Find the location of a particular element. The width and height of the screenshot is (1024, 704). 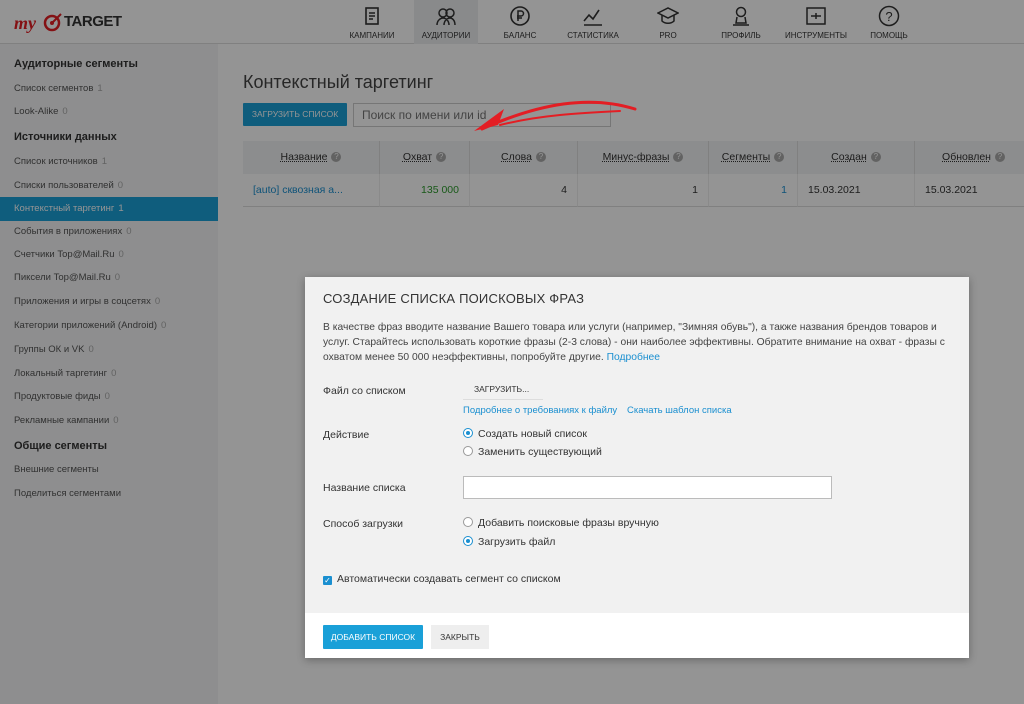

more-info-link: Подробнее is located at coordinates (633, 357).